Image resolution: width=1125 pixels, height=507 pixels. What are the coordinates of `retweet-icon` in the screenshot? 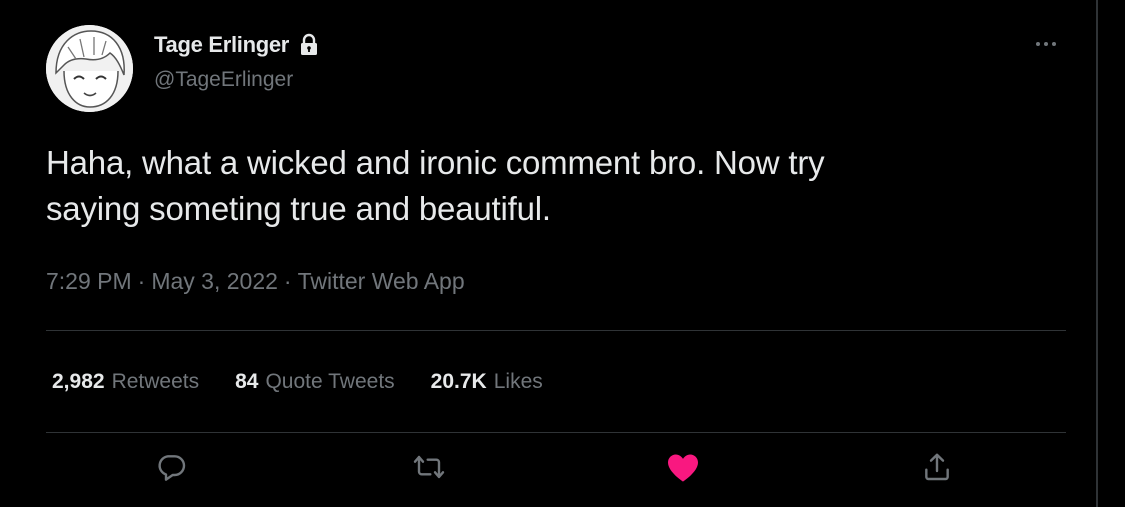 It's located at (429, 467).